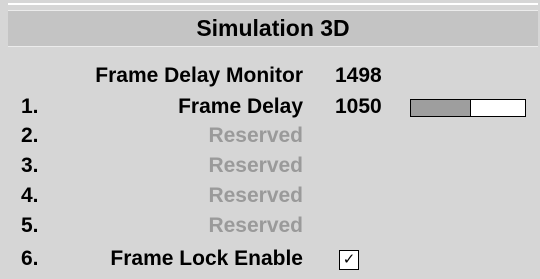 The height and width of the screenshot is (279, 540). Describe the element at coordinates (30, 135) in the screenshot. I see `menu-item-number: 2.` at that location.